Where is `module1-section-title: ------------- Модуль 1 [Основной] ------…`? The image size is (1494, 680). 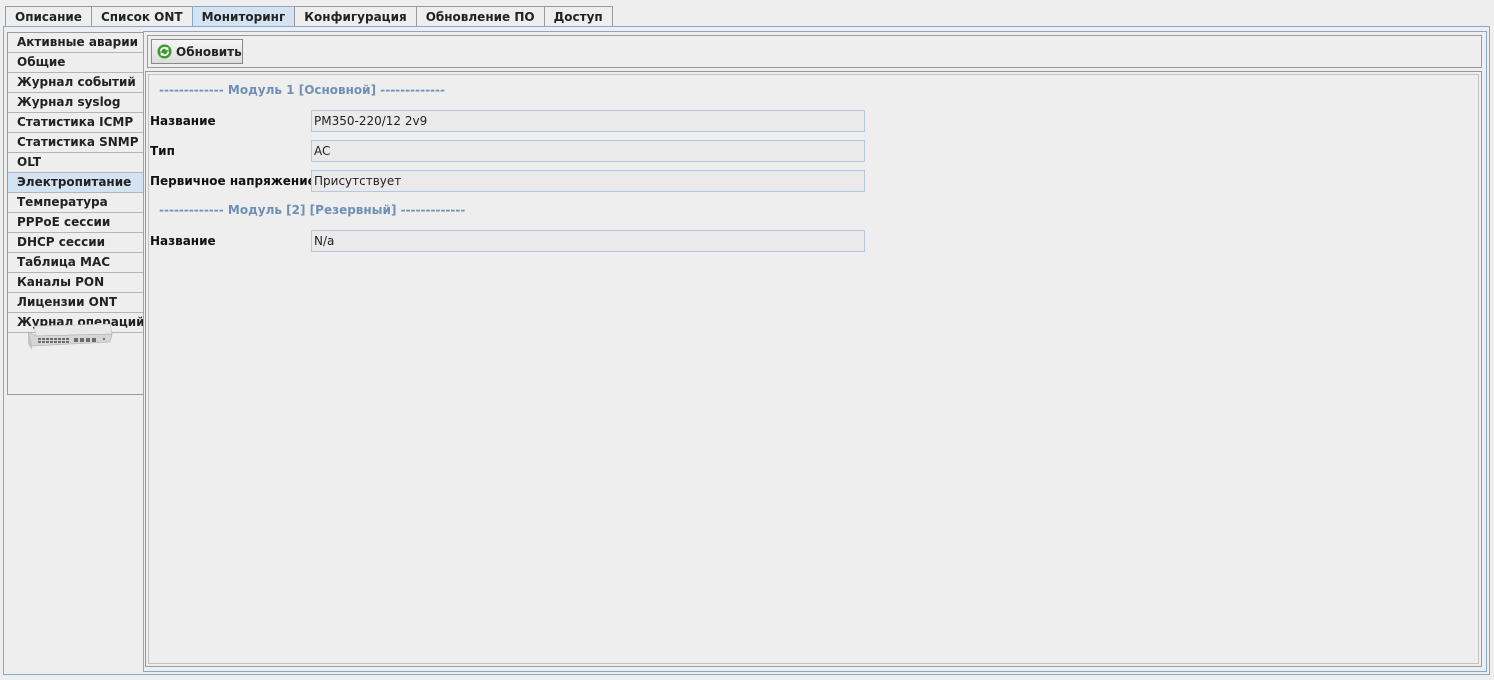
module1-section-title: ------------- Модуль 1 [Основной] ------… is located at coordinates (302, 90).